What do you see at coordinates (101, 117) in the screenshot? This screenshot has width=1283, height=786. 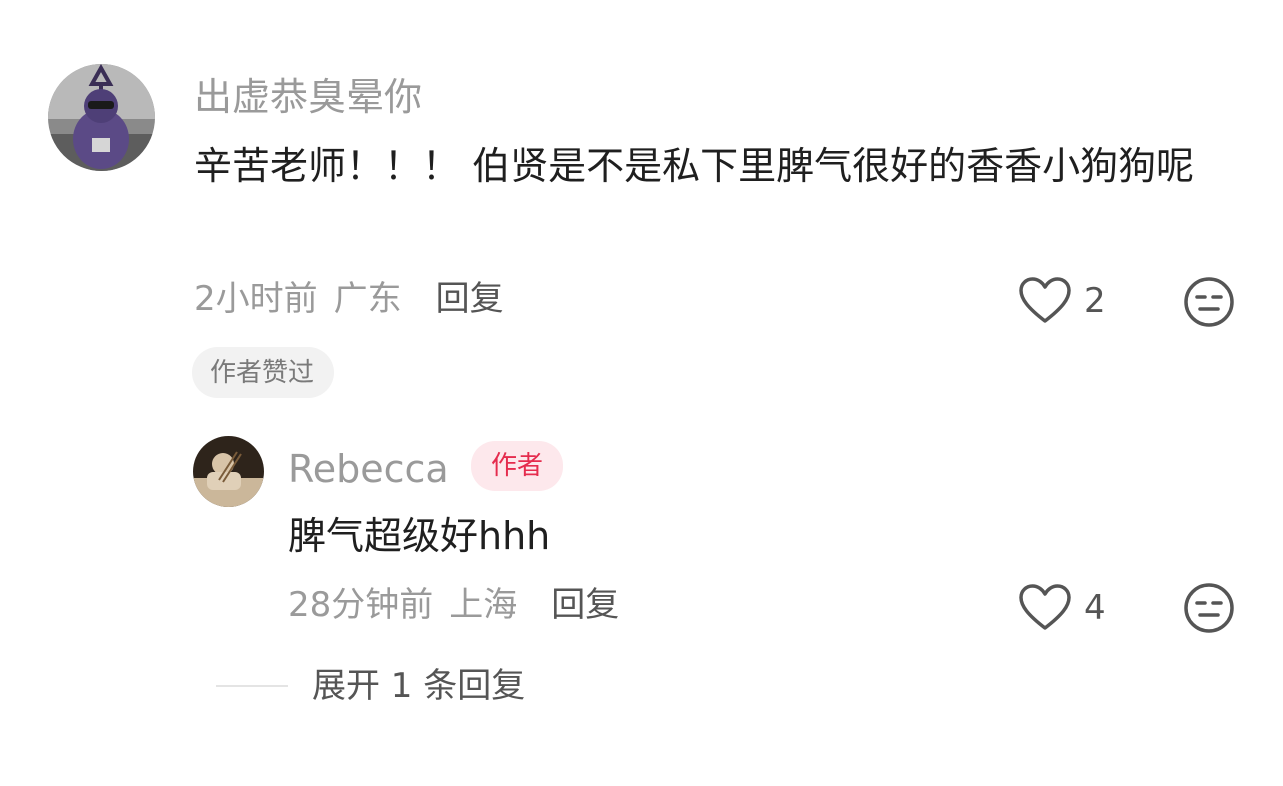 I see `commenter-avatar` at bounding box center [101, 117].